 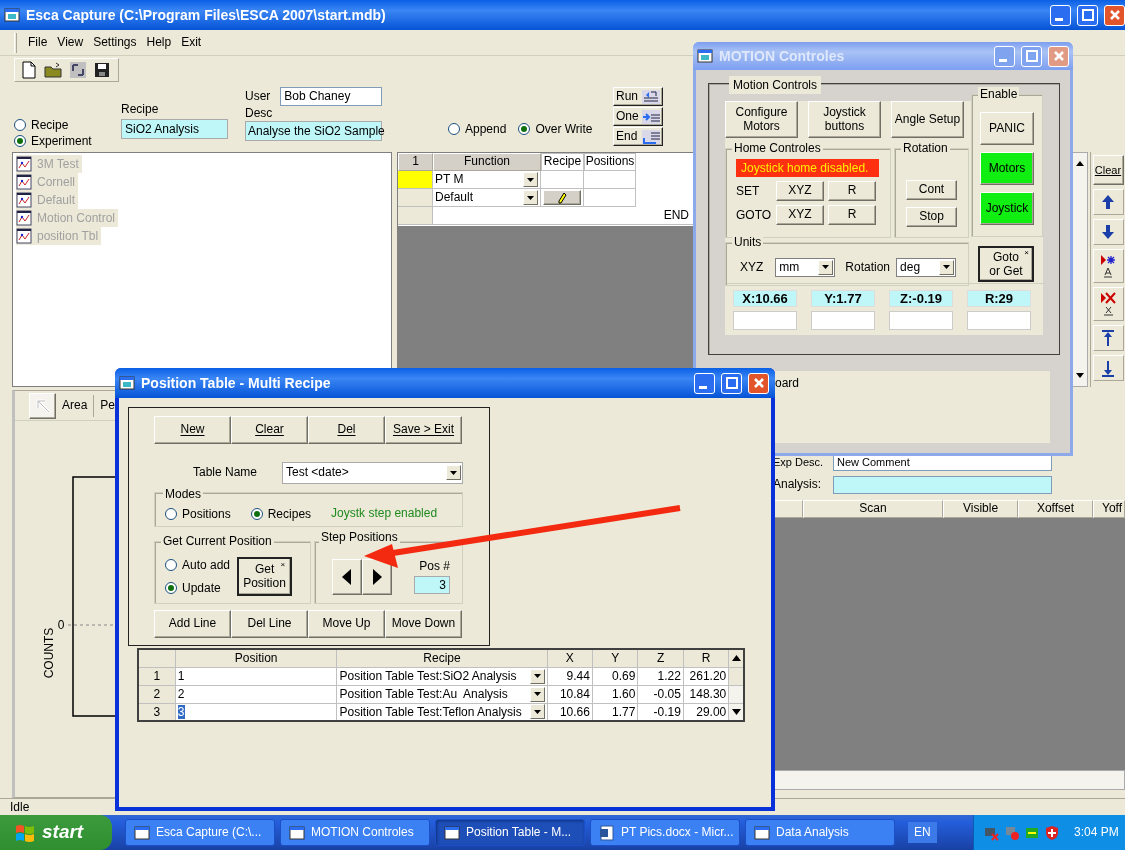 What do you see at coordinates (108, 405) in the screenshot?
I see `toolbar-tab: Pe` at bounding box center [108, 405].